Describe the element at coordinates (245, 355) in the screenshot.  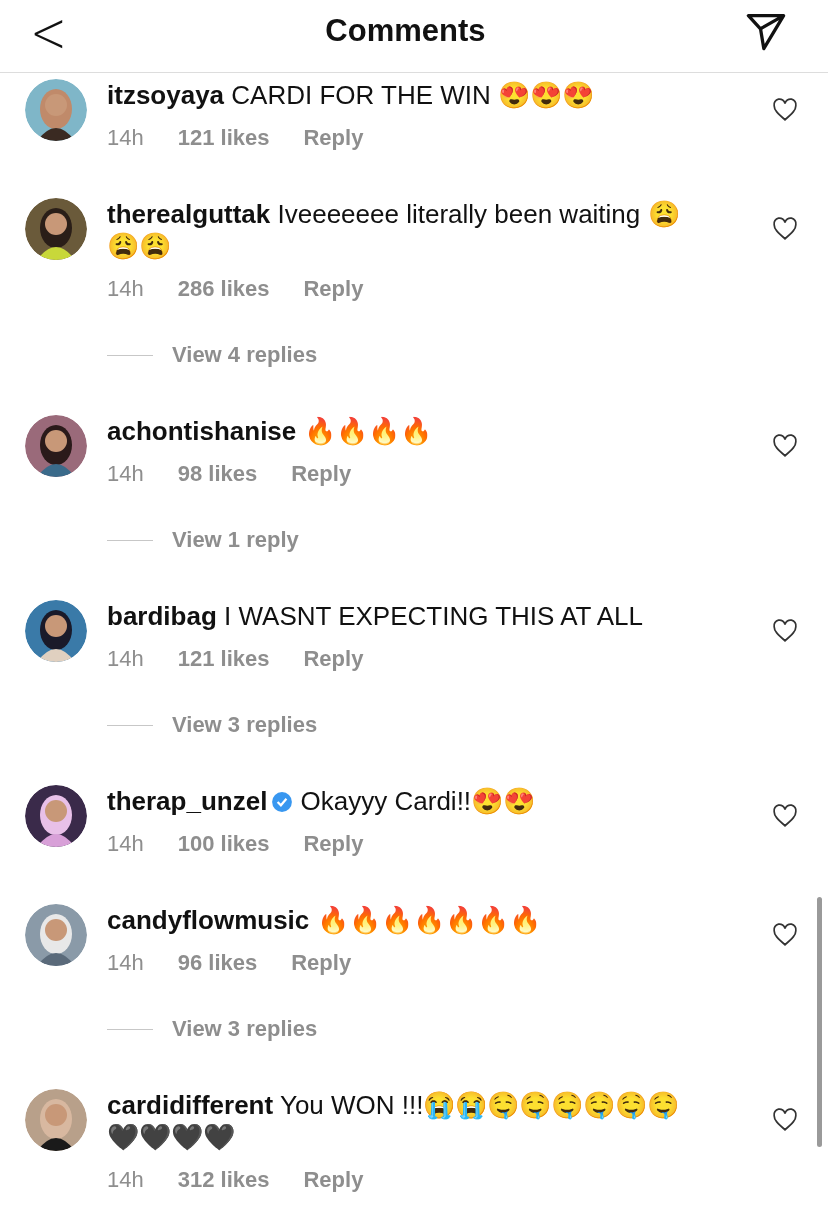
I see `view-replies-link: View 4 replies` at that location.